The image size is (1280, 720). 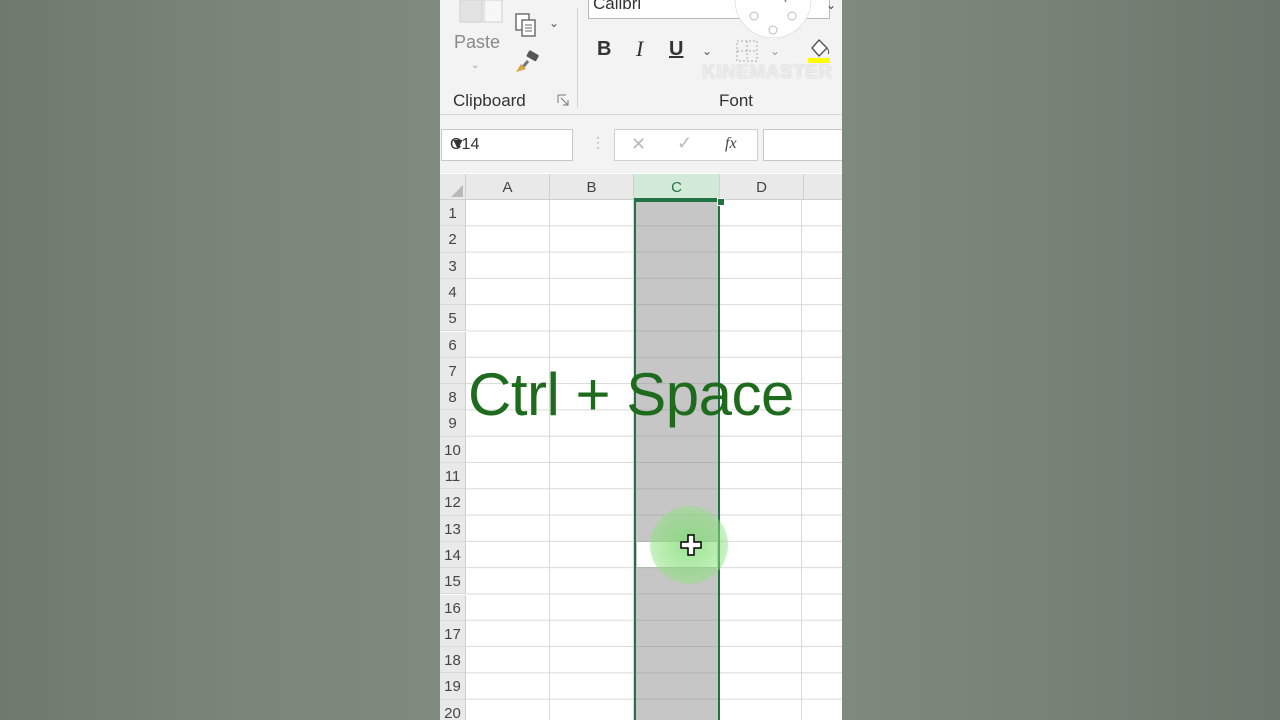 I want to click on clipboard-group-label: Clipboard, so click(x=489, y=100).